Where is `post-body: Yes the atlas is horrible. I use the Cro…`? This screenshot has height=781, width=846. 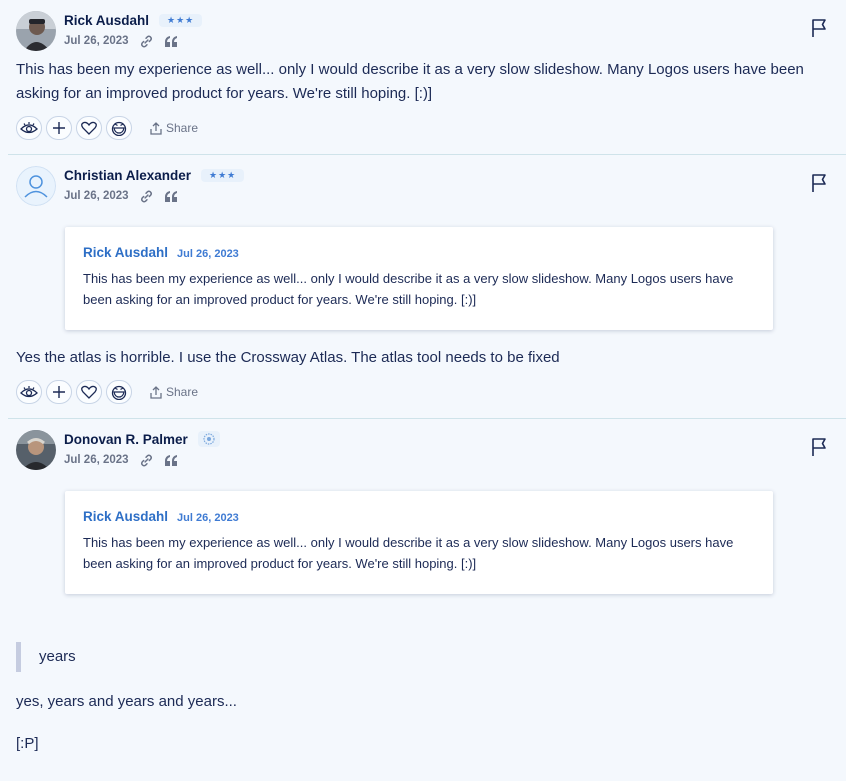
post-body: Yes the atlas is horrible. I use the Cro… is located at coordinates (288, 357).